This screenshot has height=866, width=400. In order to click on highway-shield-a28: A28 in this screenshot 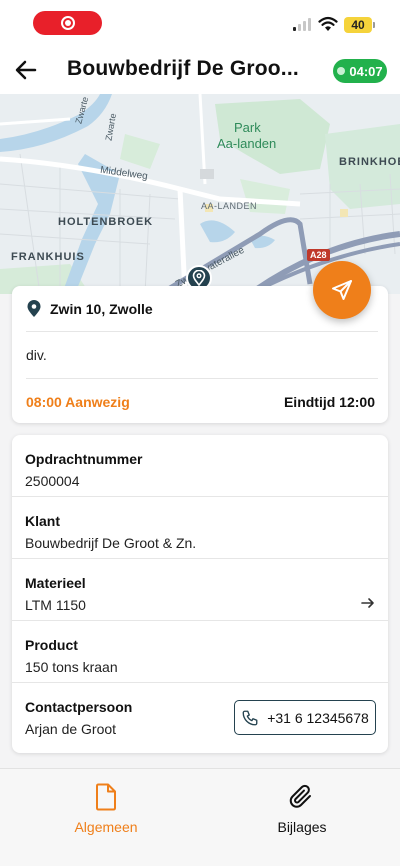, I will do `click(318, 255)`.